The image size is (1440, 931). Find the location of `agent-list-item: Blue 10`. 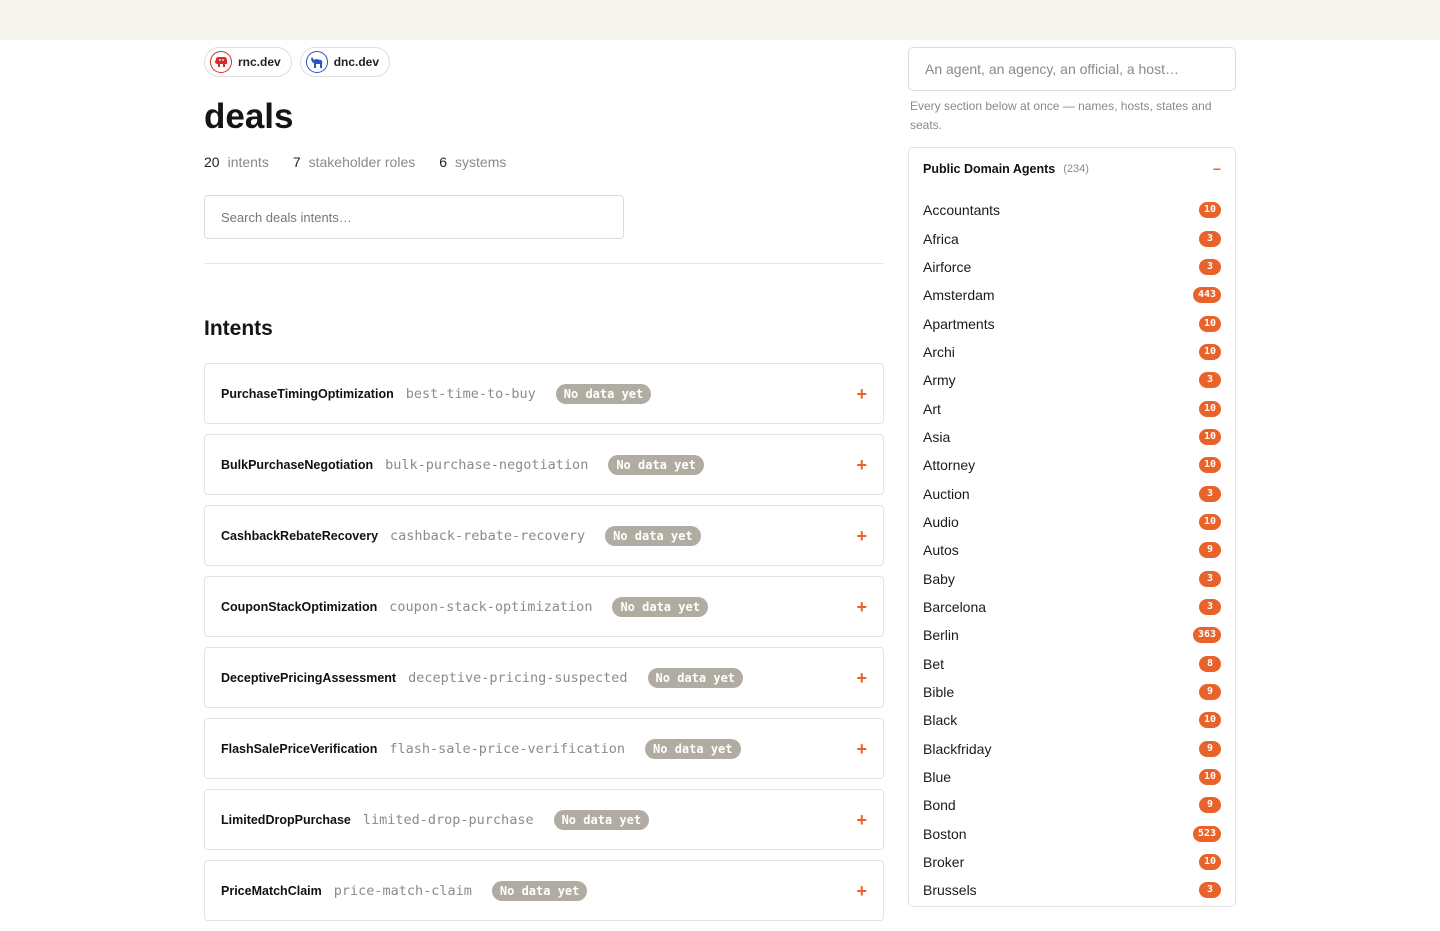

agent-list-item: Blue 10 is located at coordinates (1072, 777).